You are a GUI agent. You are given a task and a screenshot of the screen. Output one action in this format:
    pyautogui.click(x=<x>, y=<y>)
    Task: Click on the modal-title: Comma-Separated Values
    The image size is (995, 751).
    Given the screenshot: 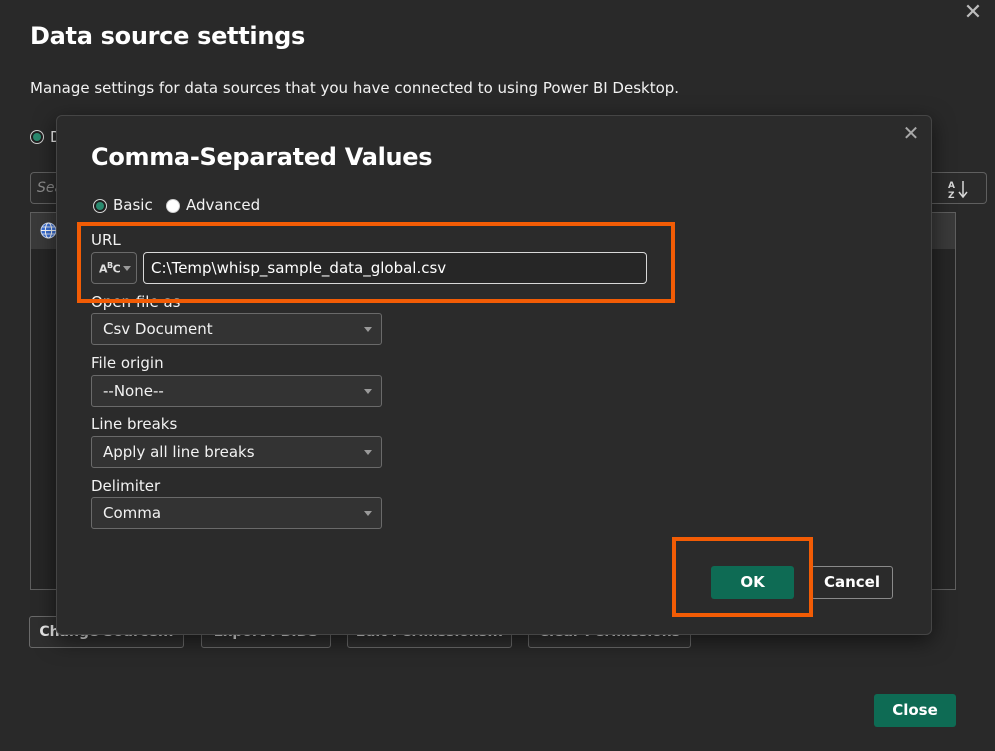 What is the action you would take?
    pyautogui.click(x=262, y=157)
    